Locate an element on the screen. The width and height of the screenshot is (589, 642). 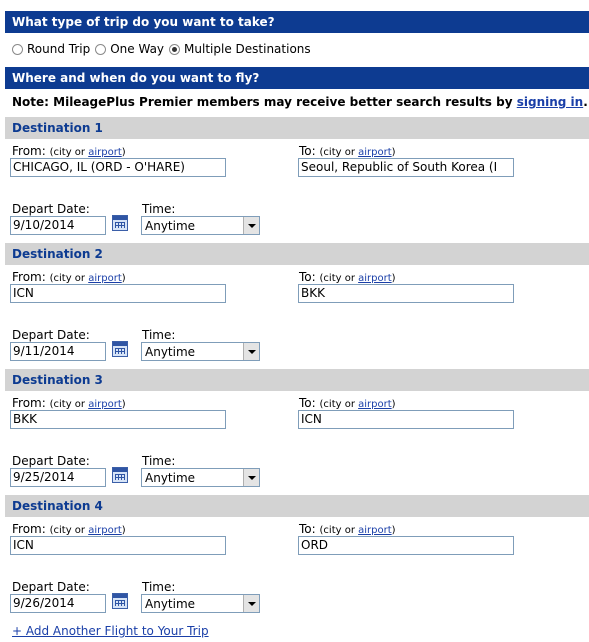
depart-date-input: 9/26/2014 is located at coordinates (58, 603).